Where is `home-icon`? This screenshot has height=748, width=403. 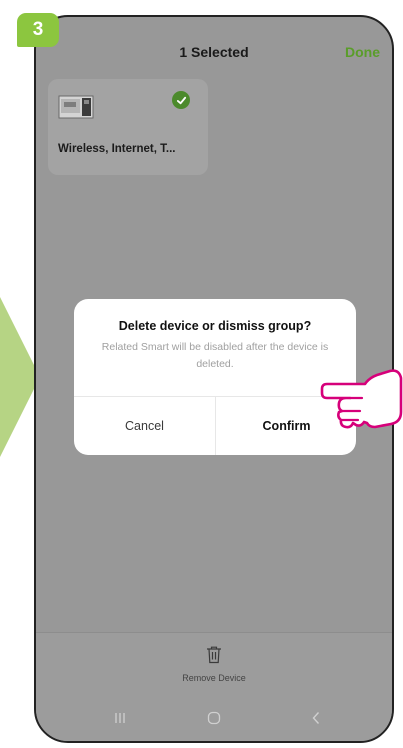 home-icon is located at coordinates (214, 718).